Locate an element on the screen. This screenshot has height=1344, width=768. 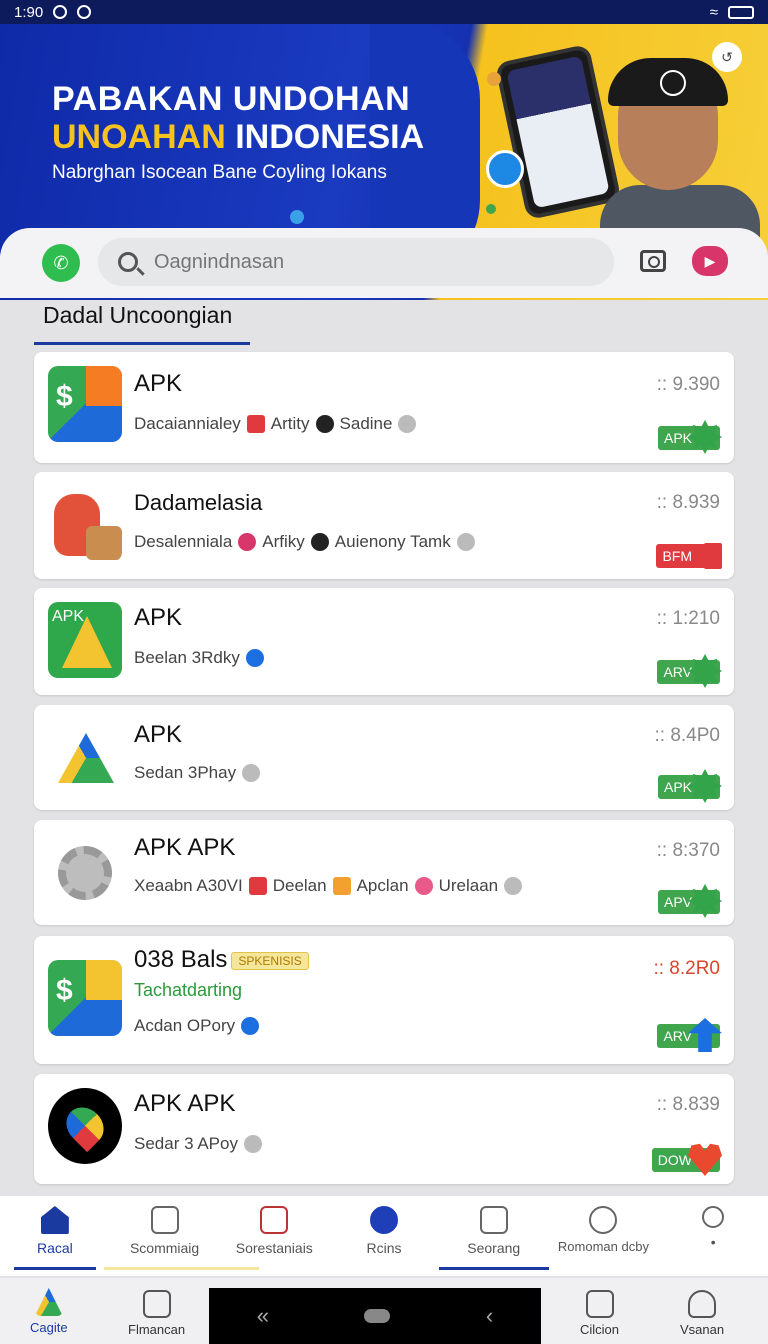
nav-item-chart: Sorestaniais is located at coordinates (274, 1236).